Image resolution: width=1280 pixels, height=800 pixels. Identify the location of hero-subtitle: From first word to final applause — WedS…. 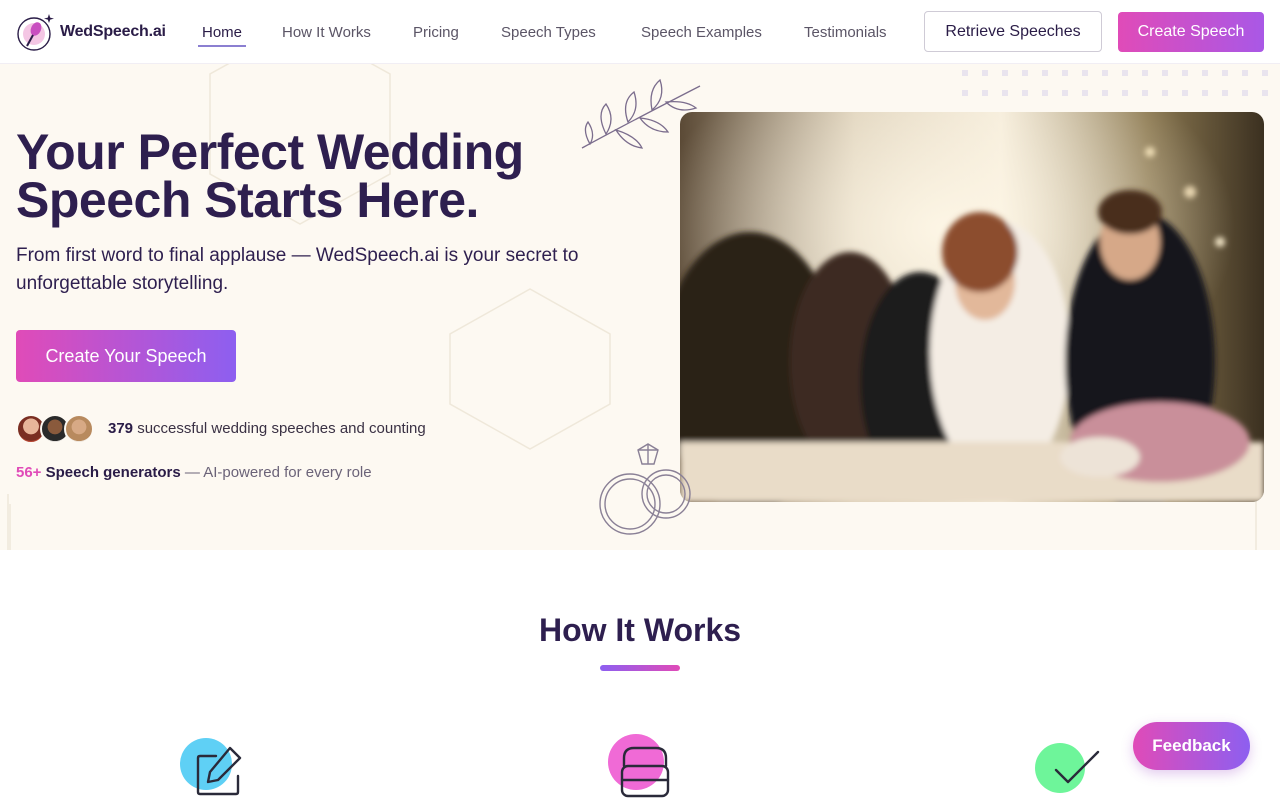
(297, 269).